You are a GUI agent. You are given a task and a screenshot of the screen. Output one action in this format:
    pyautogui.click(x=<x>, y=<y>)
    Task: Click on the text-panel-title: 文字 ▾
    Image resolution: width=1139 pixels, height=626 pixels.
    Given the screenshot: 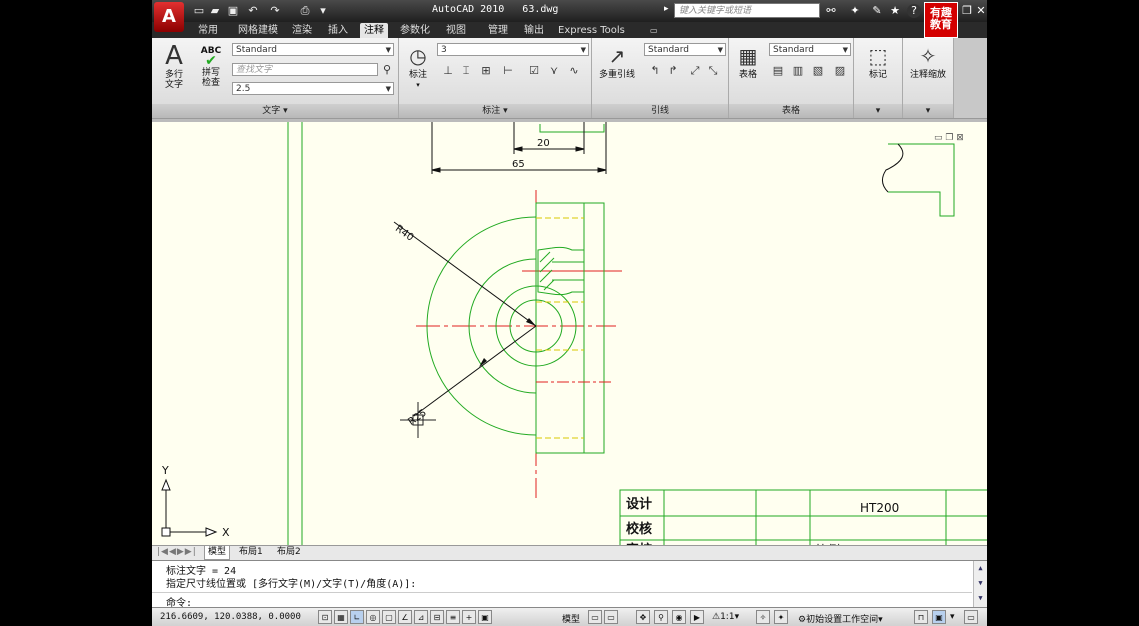 What is the action you would take?
    pyautogui.click(x=275, y=111)
    